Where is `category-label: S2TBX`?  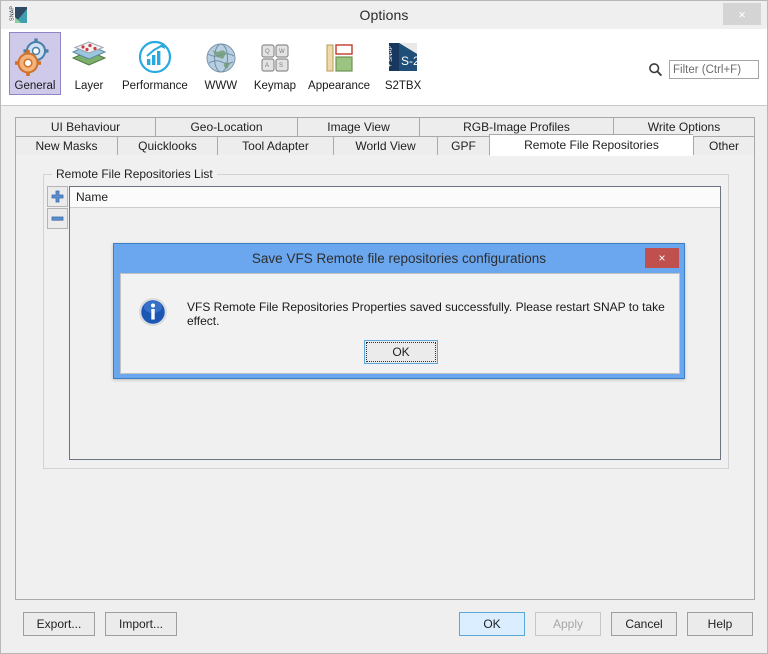 category-label: S2TBX is located at coordinates (403, 86).